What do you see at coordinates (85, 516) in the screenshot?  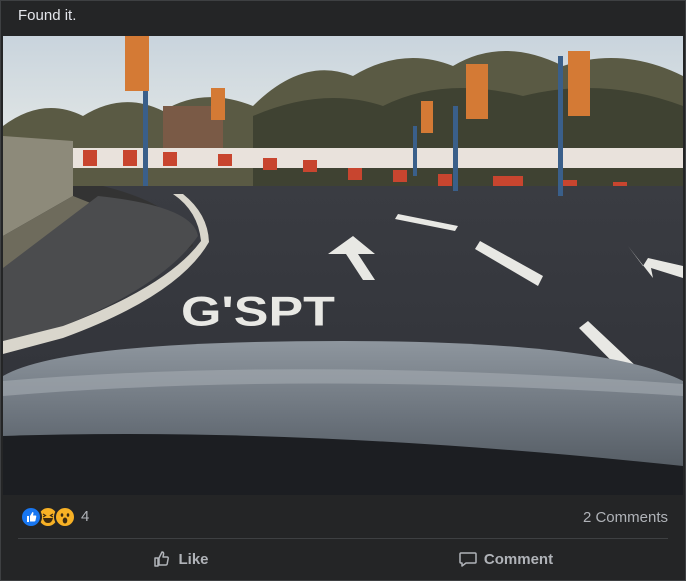 I see `reaction-count: 4` at bounding box center [85, 516].